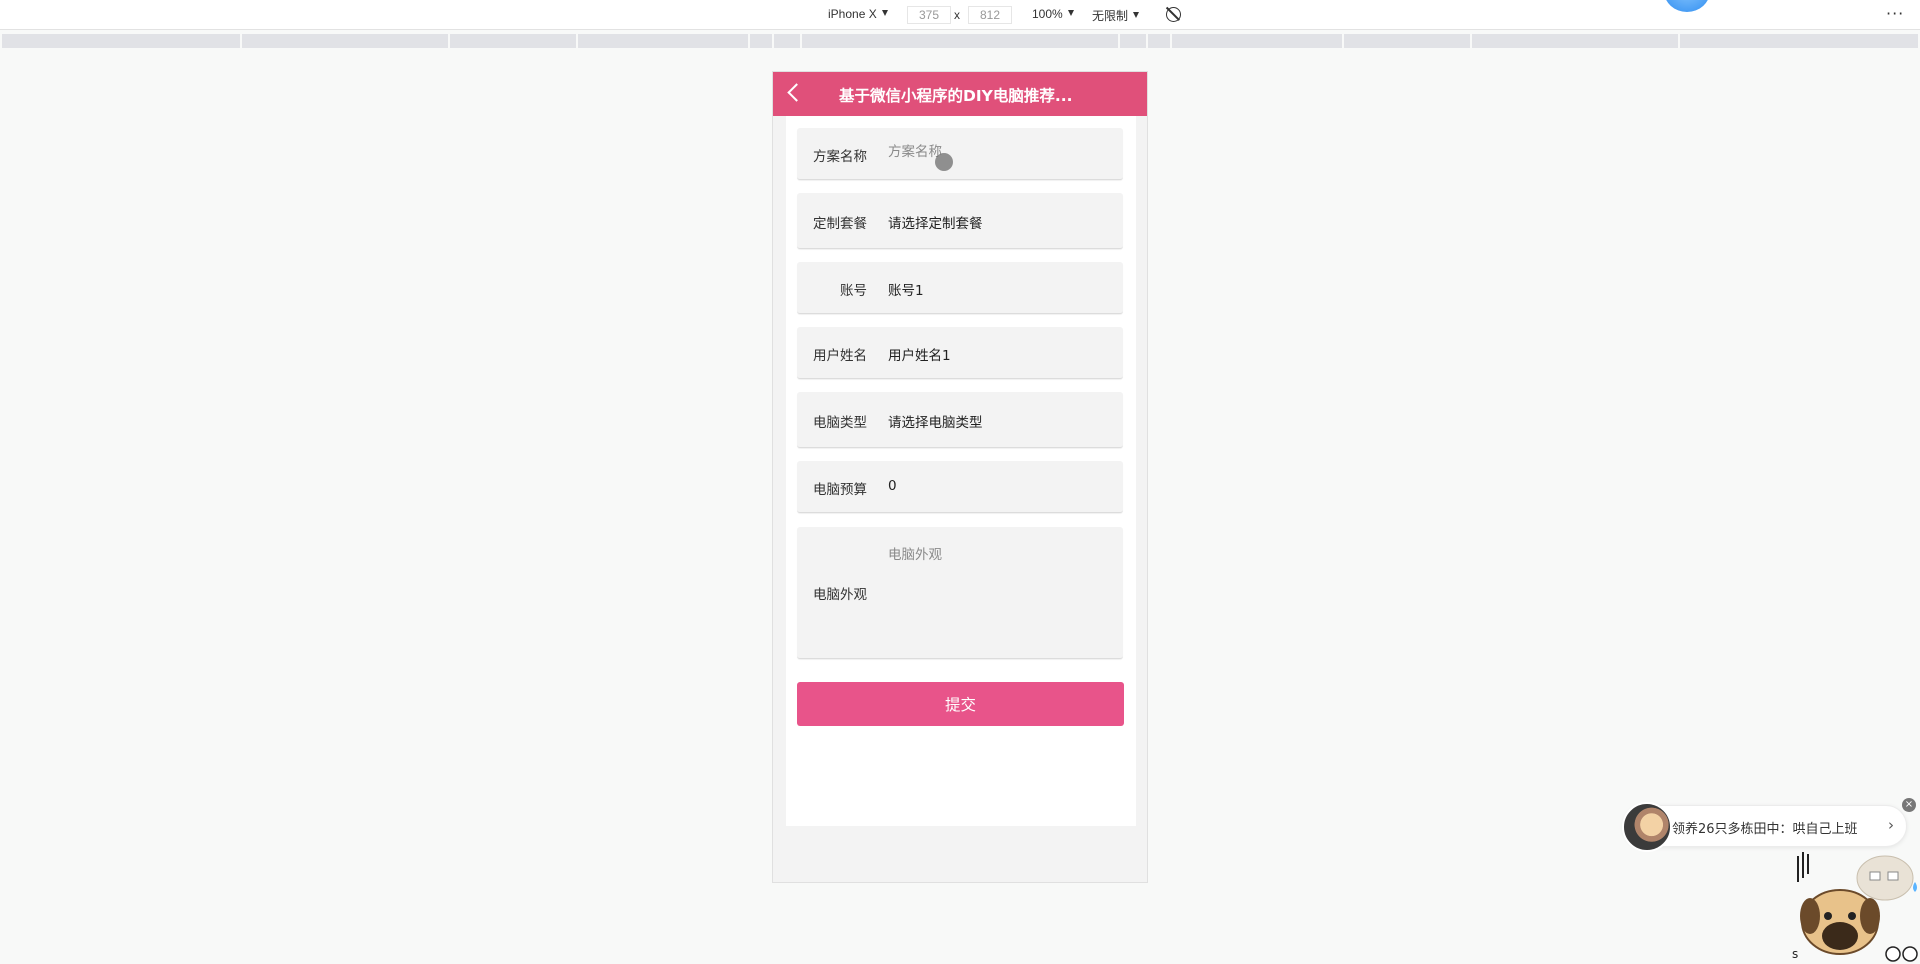 The image size is (1920, 964). Describe the element at coordinates (935, 421) in the screenshot. I see `computer-type-picker: 请选择电脑类型` at that location.